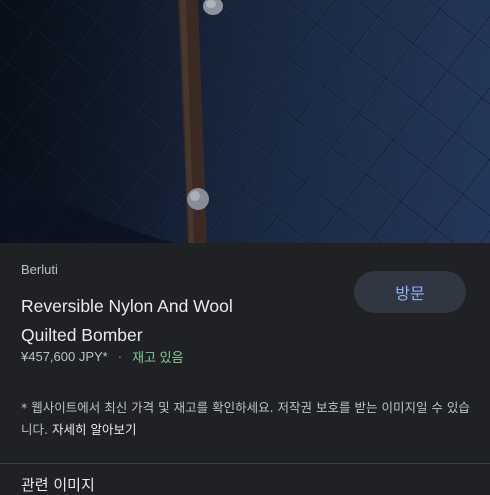 The width and height of the screenshot is (490, 495). What do you see at coordinates (245, 478) in the screenshot?
I see `related-images-section: 관련 이미지` at bounding box center [245, 478].